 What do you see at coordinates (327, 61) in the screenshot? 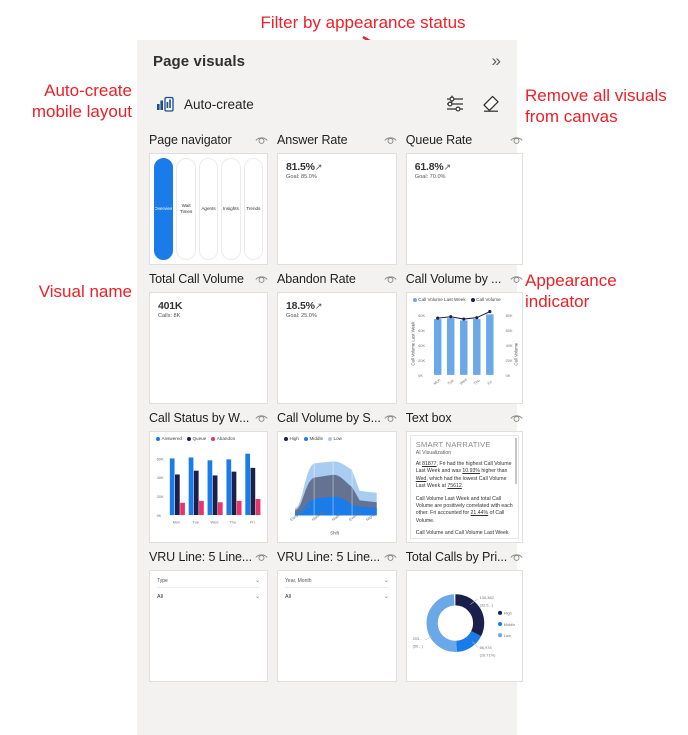
I see `pane-header: Page visuals »` at bounding box center [327, 61].